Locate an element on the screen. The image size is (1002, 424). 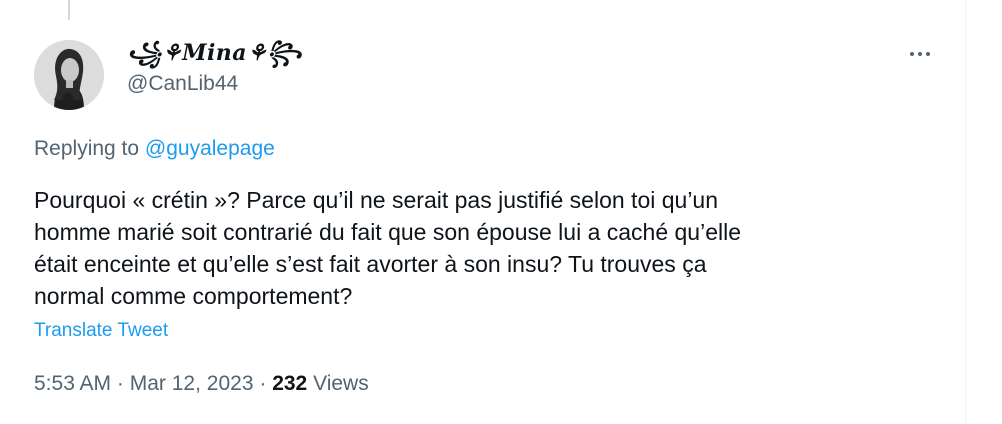
replying-to-mention-link: @guyalepage is located at coordinates (210, 148).